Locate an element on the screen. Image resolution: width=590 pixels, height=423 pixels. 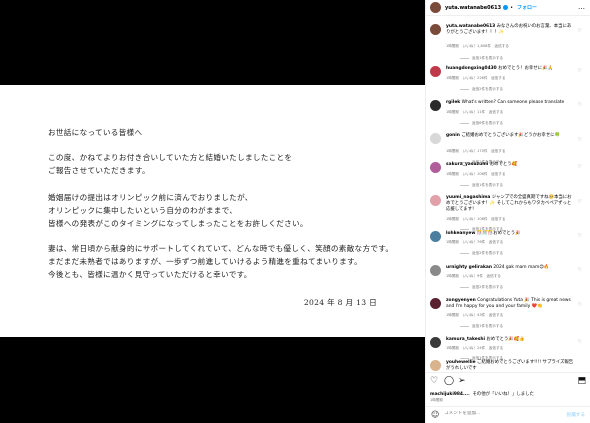
letter-line: まだまだ未熟者ではありますが、一歩ずつ前進していけるよう精進を重ねてまいります。 is located at coordinates (205, 261).